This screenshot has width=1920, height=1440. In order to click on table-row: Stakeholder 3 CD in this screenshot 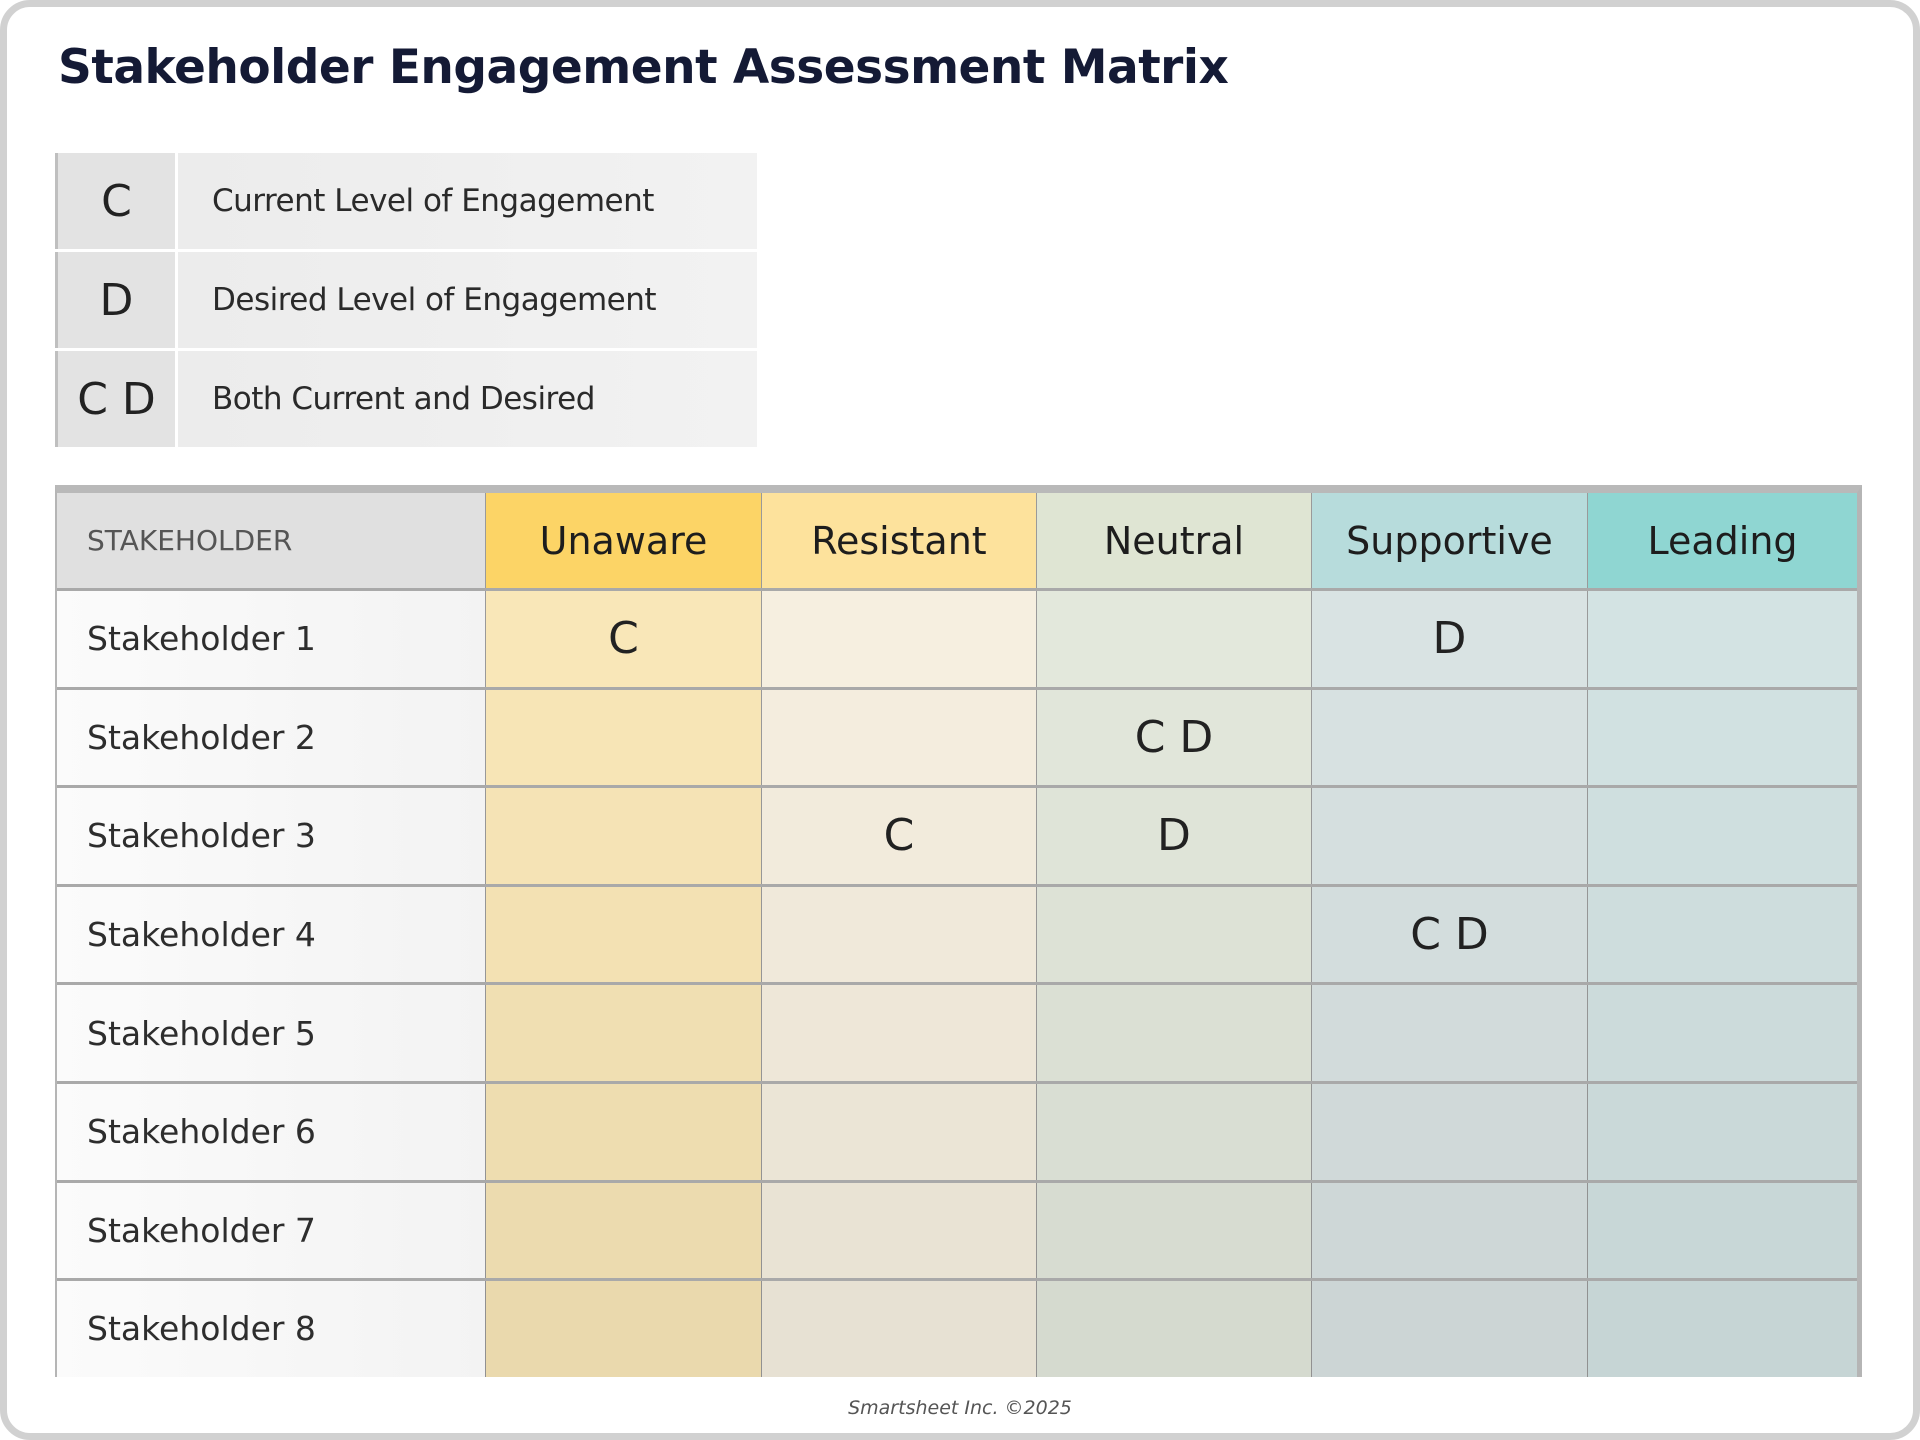, I will do `click(957, 834)`.